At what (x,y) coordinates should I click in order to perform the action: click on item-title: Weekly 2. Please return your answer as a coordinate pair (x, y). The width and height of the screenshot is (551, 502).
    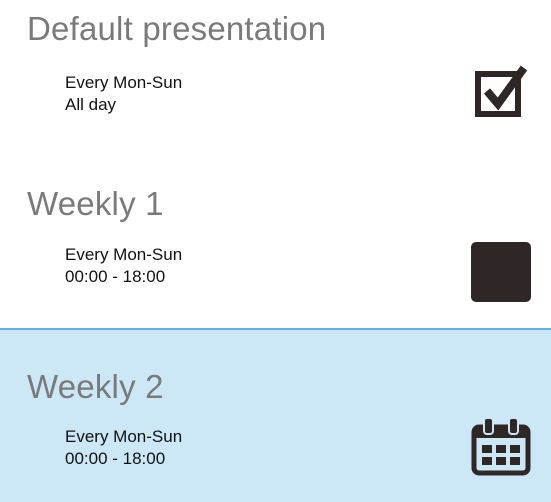
    Looking at the image, I should click on (95, 386).